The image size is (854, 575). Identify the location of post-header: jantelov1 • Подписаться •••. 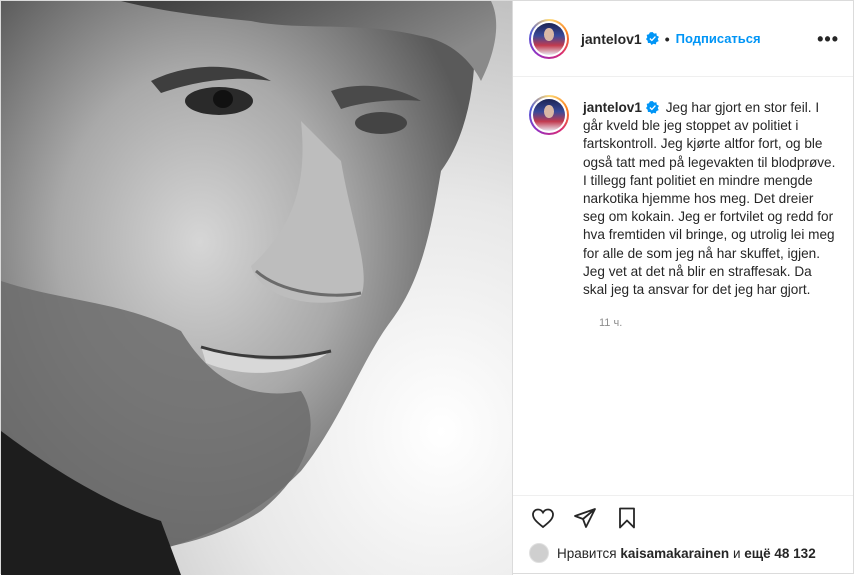
(683, 39).